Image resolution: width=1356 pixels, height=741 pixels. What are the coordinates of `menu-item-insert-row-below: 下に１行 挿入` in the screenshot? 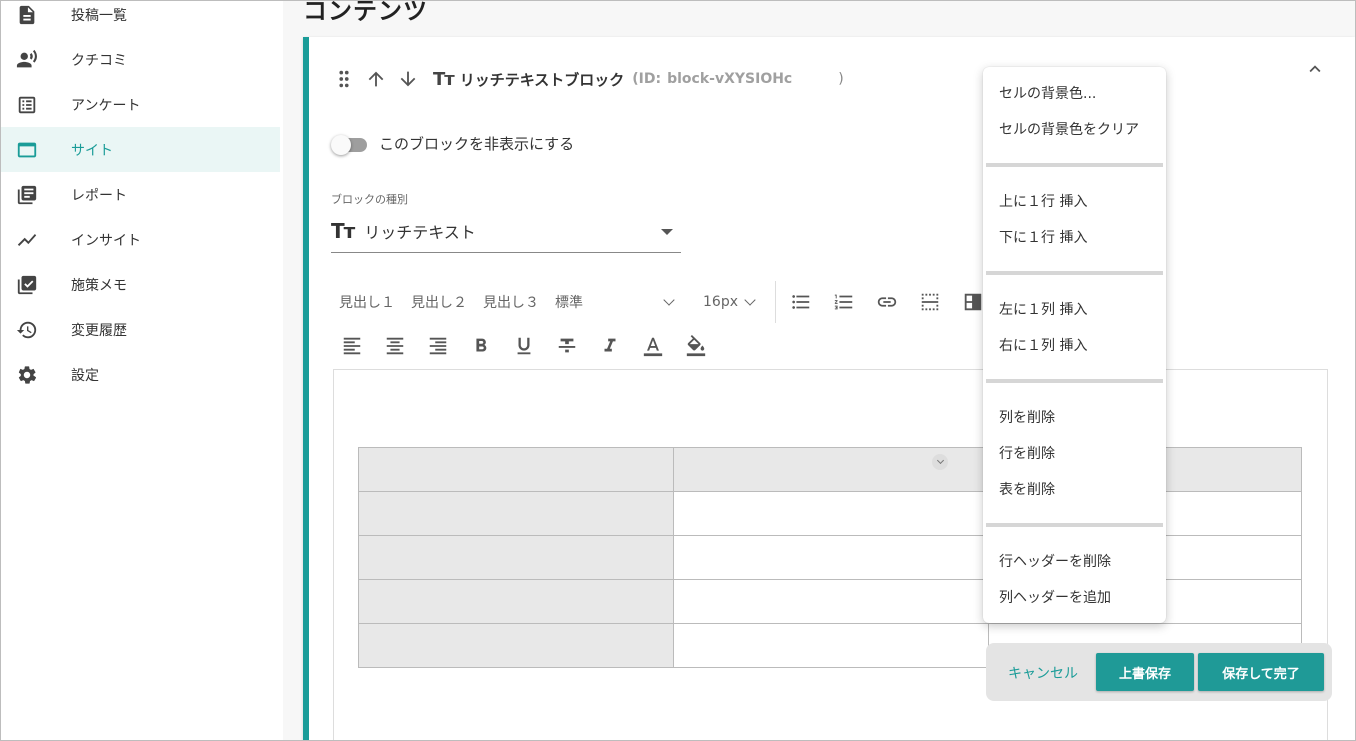 It's located at (1043, 237).